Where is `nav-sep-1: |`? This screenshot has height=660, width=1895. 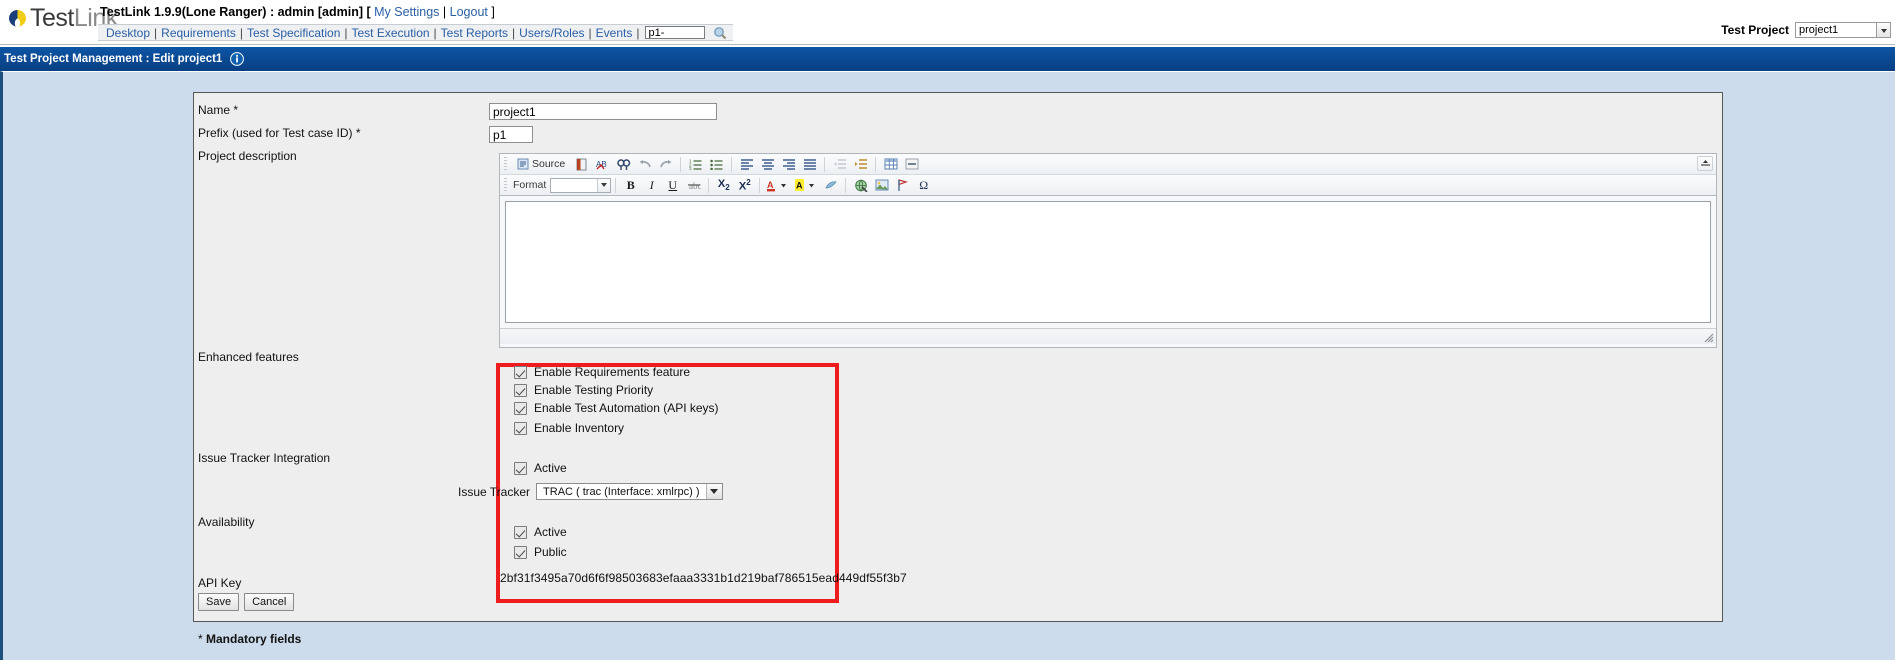 nav-sep-1: | is located at coordinates (156, 32).